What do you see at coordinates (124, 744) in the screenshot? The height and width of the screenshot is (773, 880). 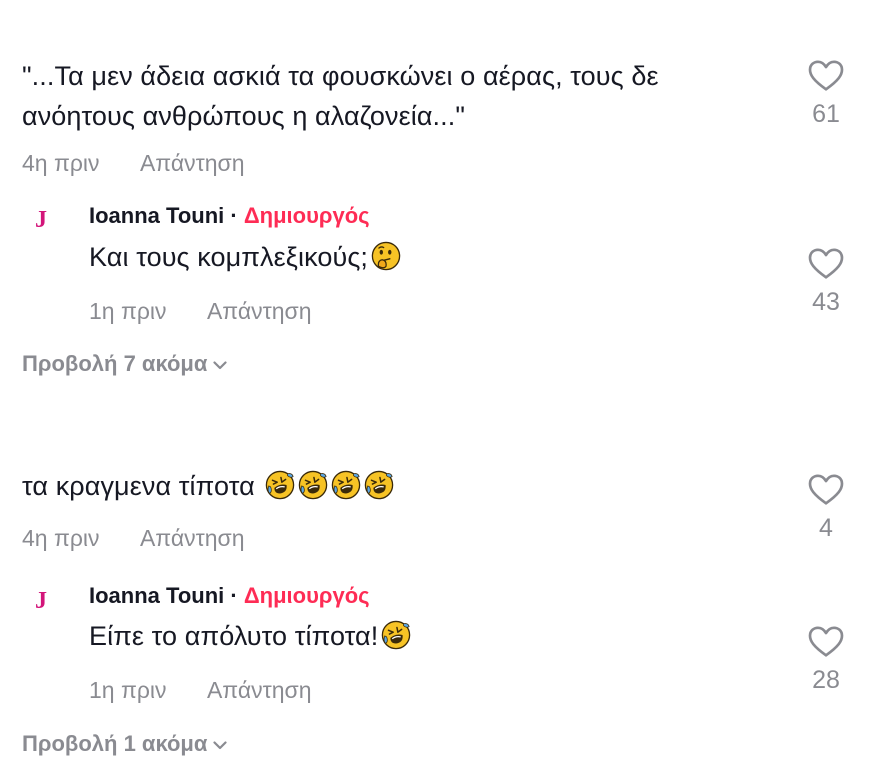 I see `view-more-replies-button: Προβολή 1 ακόμα` at bounding box center [124, 744].